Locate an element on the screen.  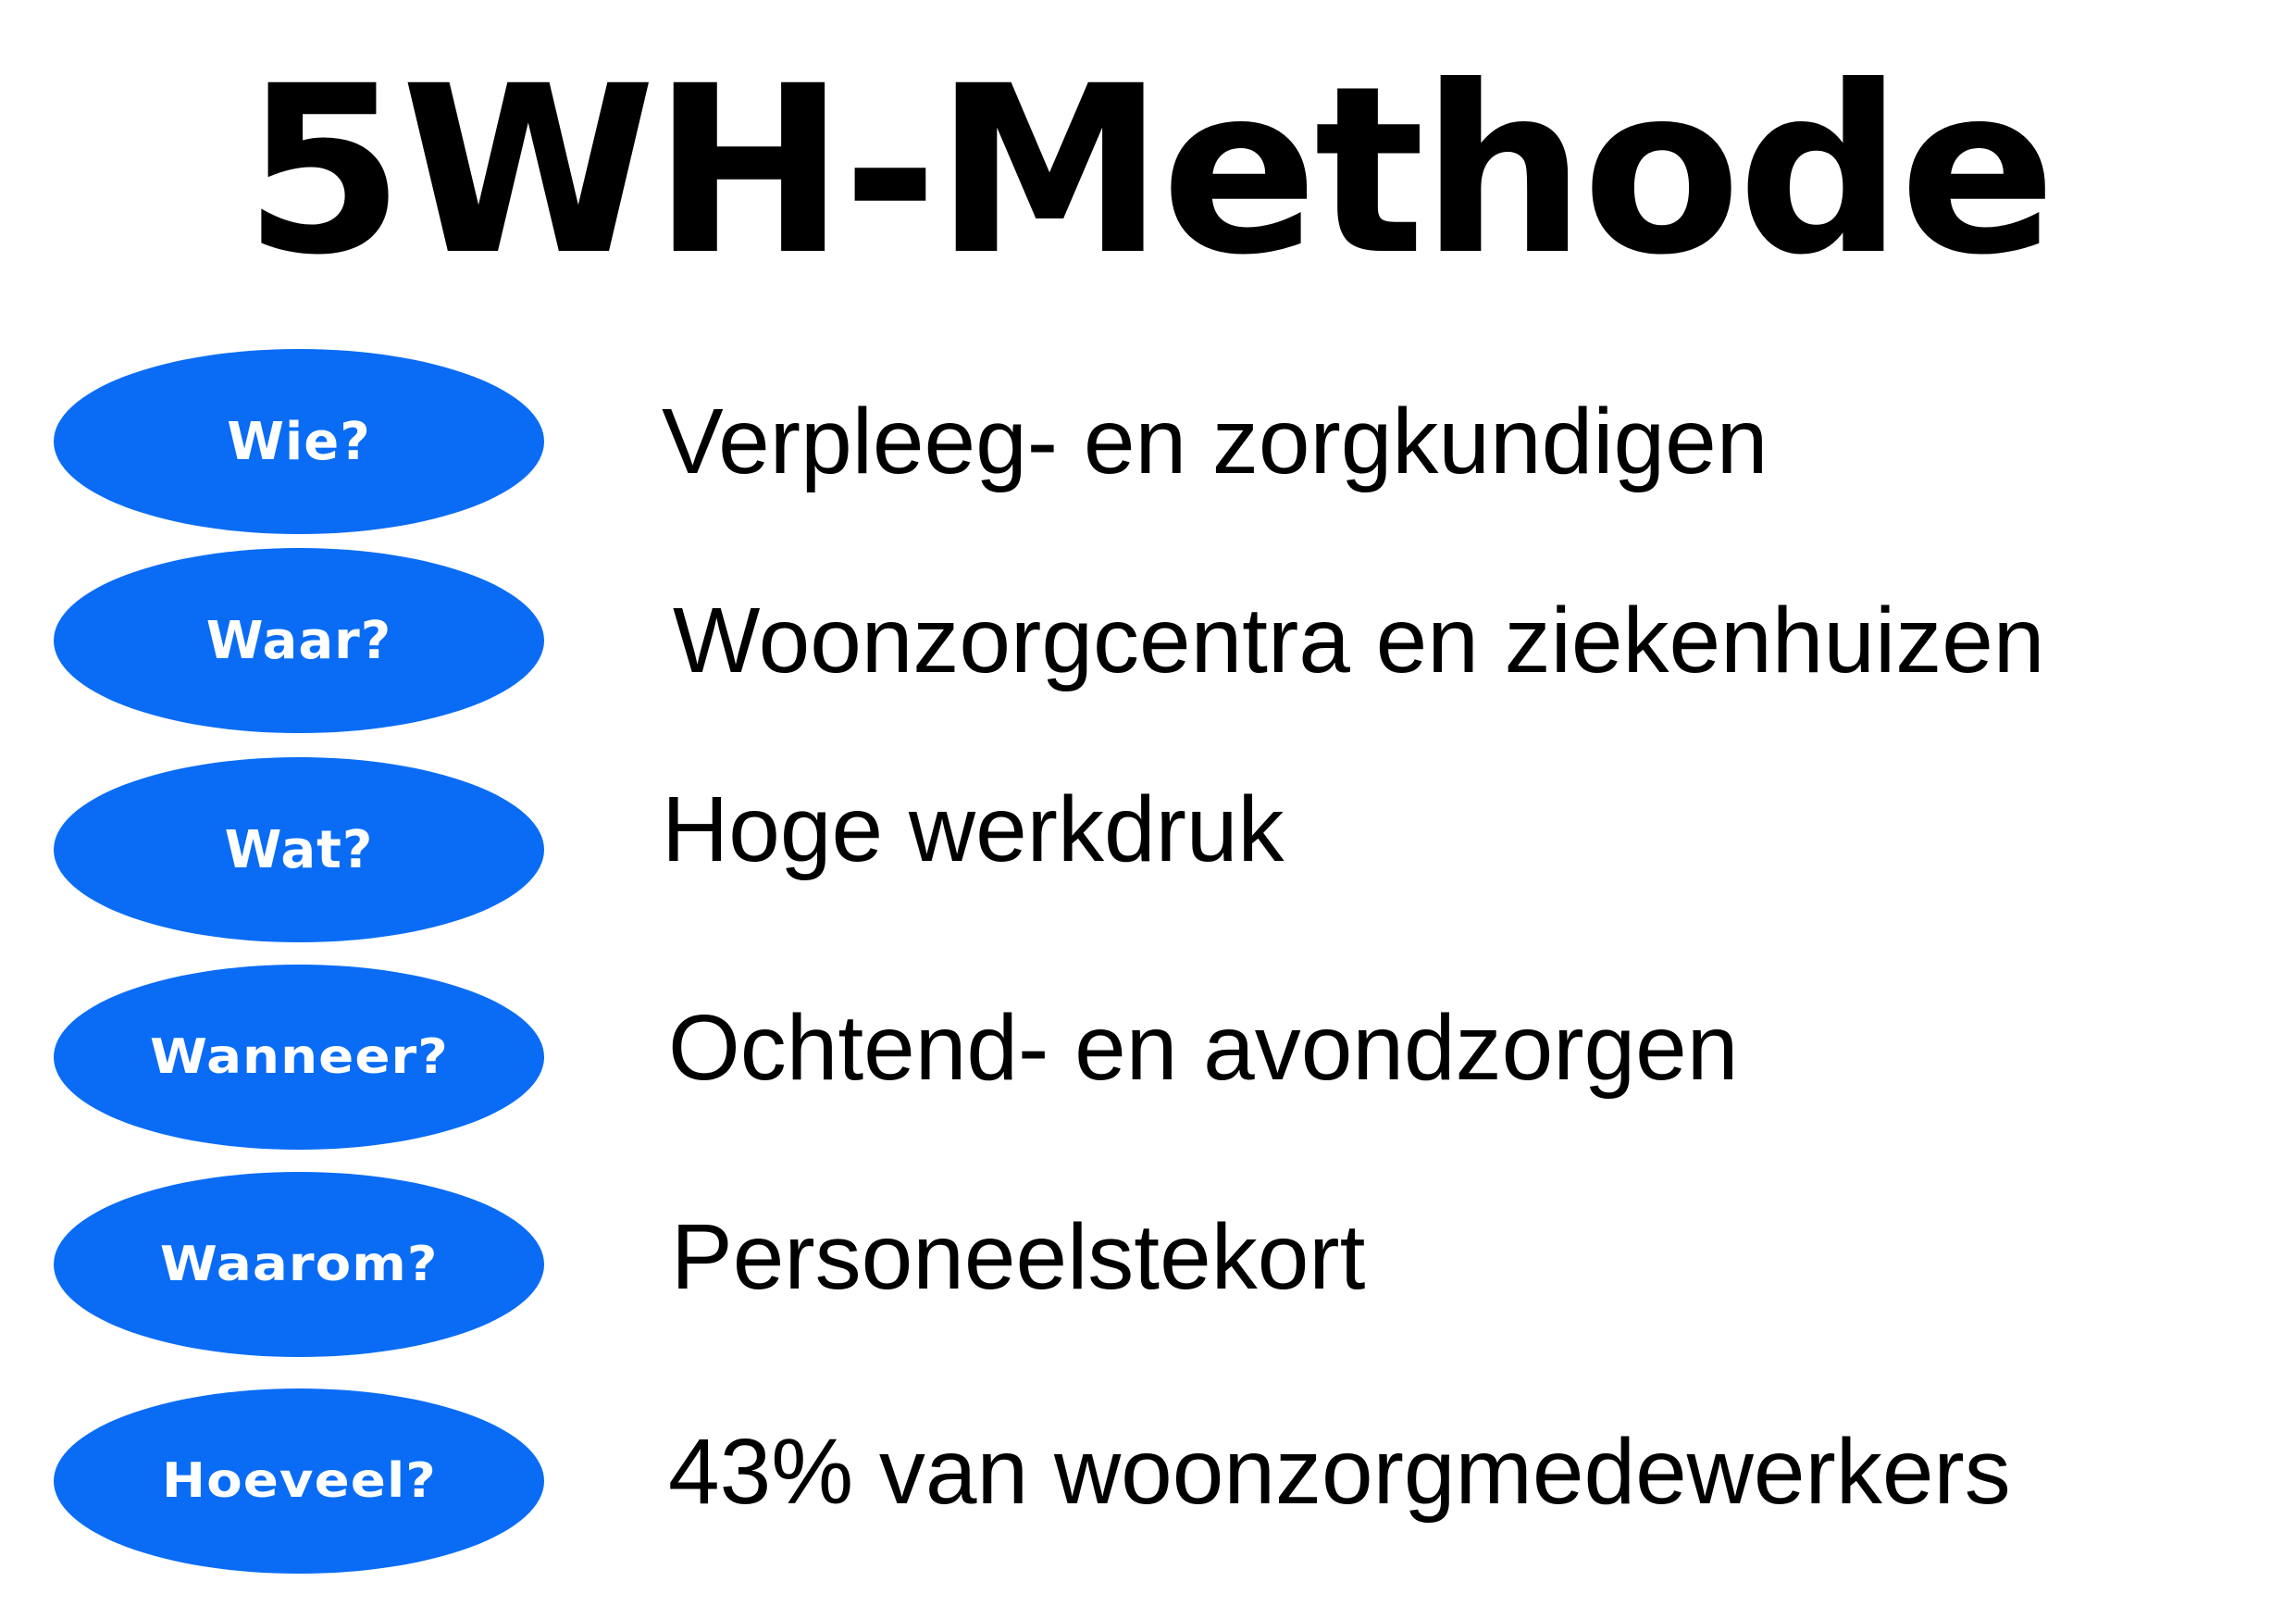
question-label: Hoeveel? is located at coordinates (299, 1481).